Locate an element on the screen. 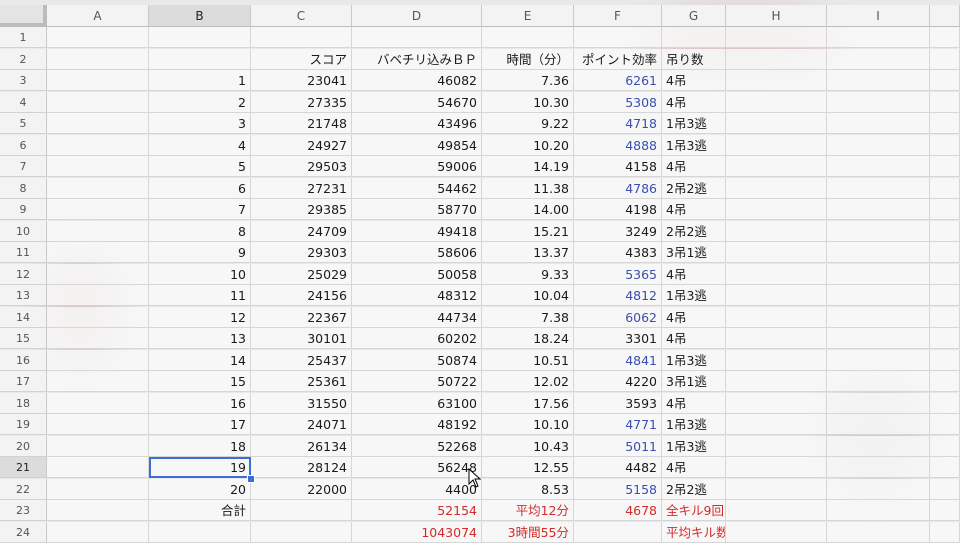 The height and width of the screenshot is (543, 960). cell-c9: 29385 is located at coordinates (301, 209).